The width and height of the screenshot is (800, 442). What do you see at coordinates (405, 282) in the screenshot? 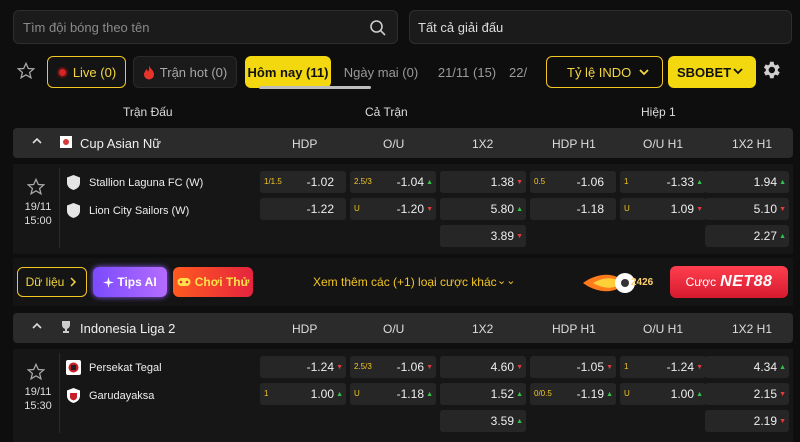
I see `more-bets-link: Xem thêm các (+1) loại cược khác` at bounding box center [405, 282].